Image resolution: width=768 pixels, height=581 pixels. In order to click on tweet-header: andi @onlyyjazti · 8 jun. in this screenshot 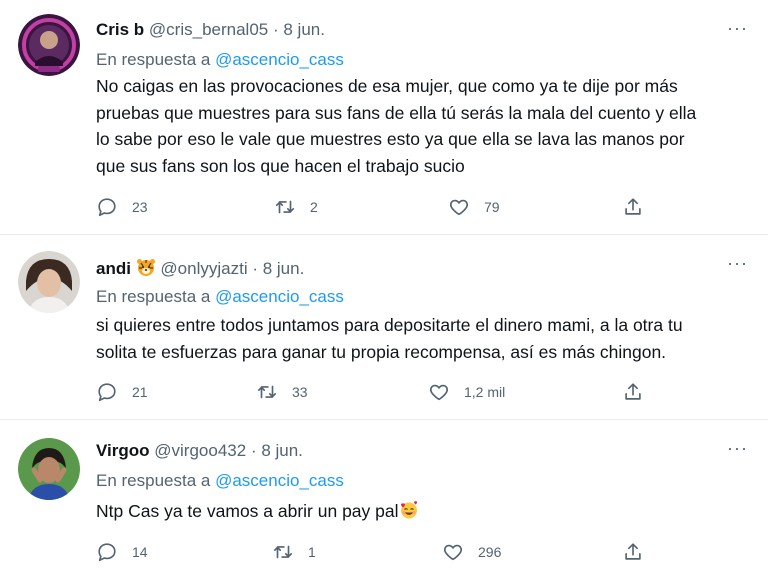, I will do `click(200, 268)`.